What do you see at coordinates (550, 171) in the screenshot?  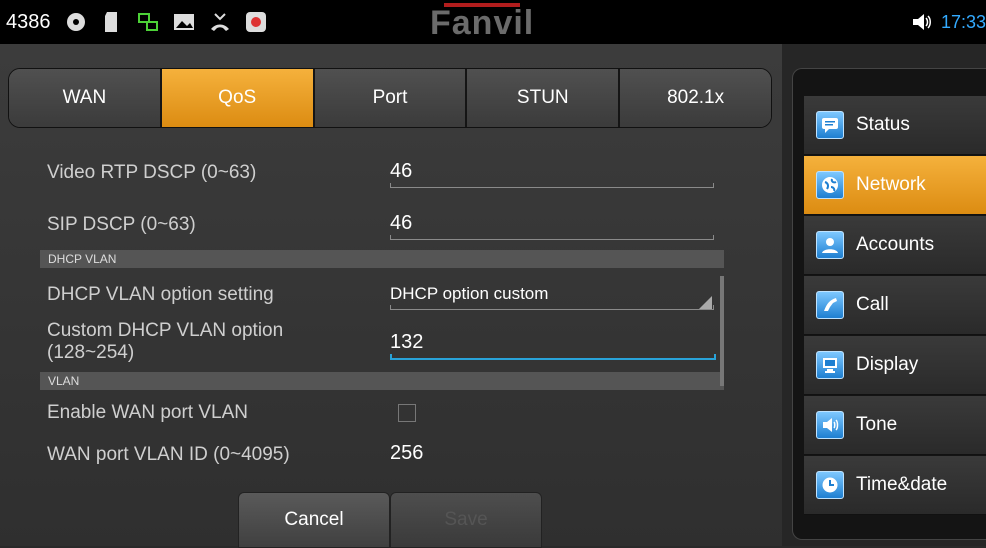 I see `video-rtp-dscp-input: 46` at bounding box center [550, 171].